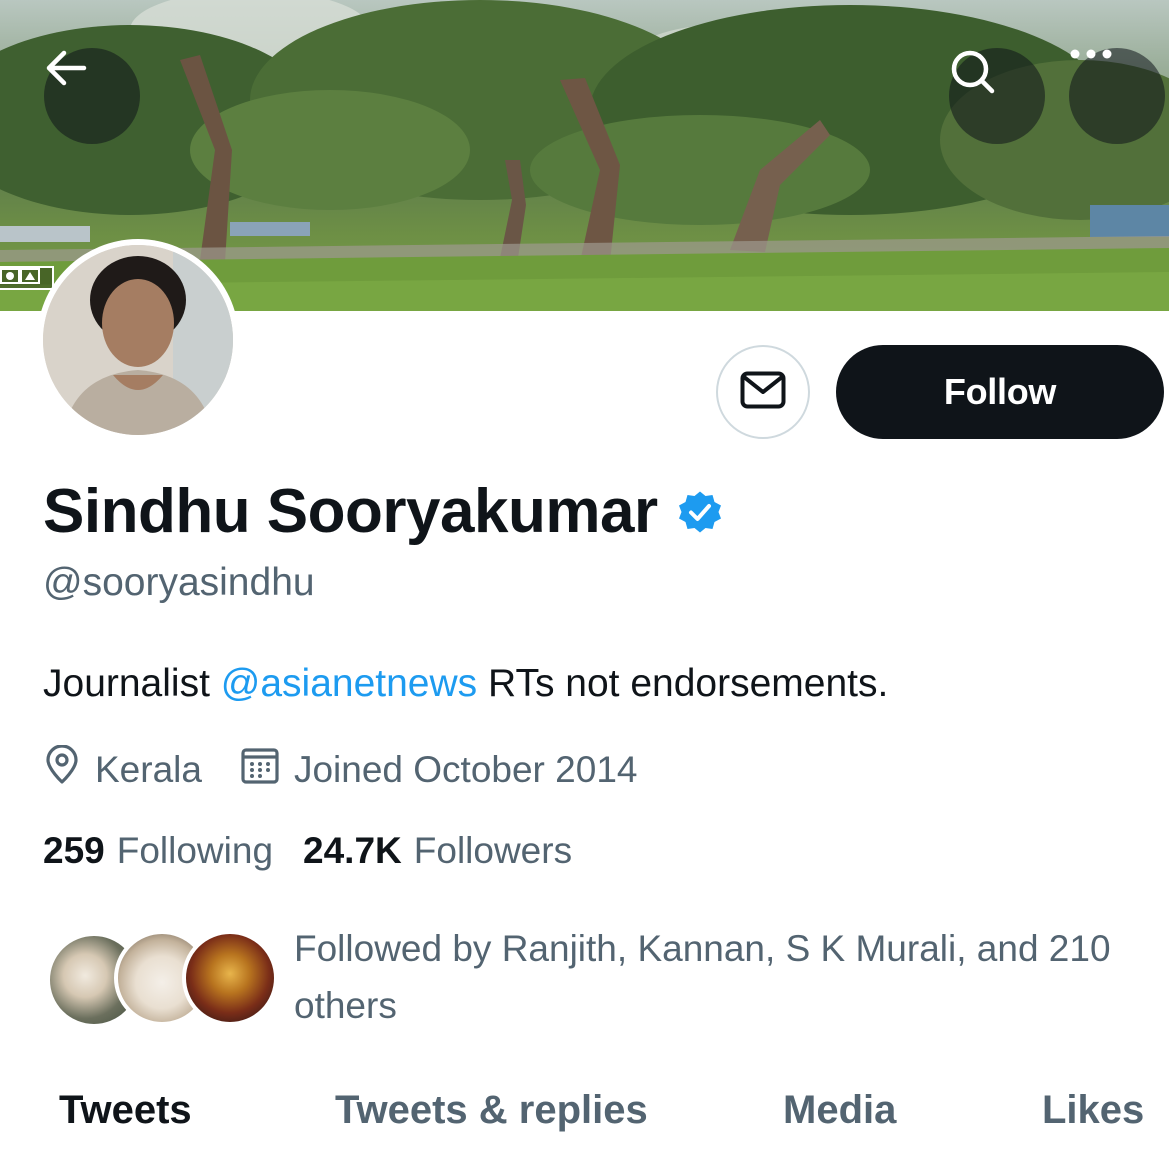 The image size is (1169, 1169). What do you see at coordinates (92, 96) in the screenshot?
I see `back-button` at bounding box center [92, 96].